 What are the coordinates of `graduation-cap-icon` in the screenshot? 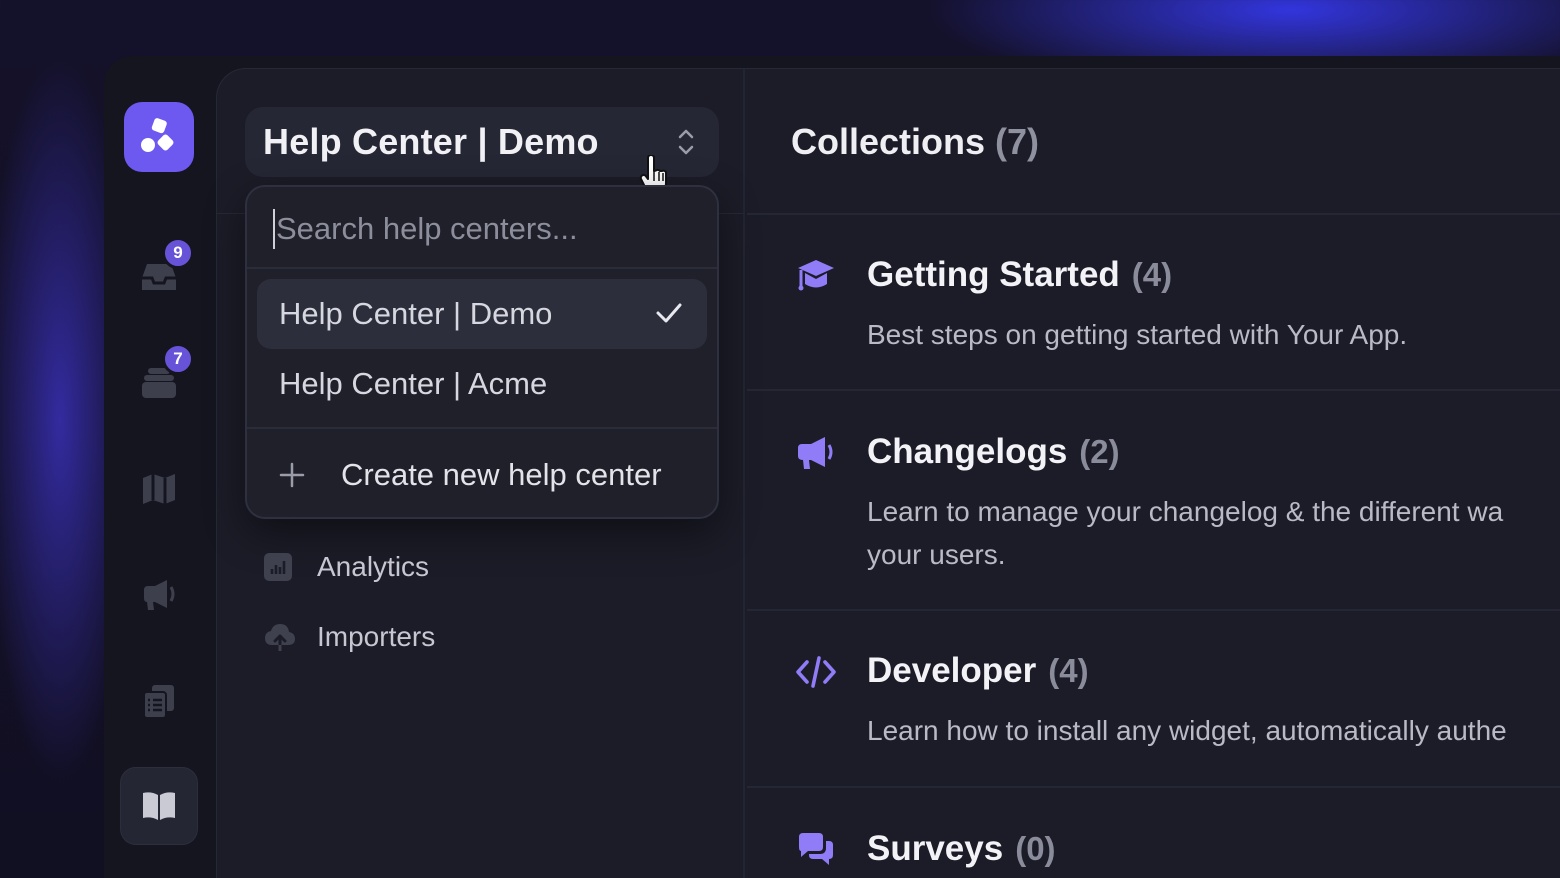 It's located at (816, 276).